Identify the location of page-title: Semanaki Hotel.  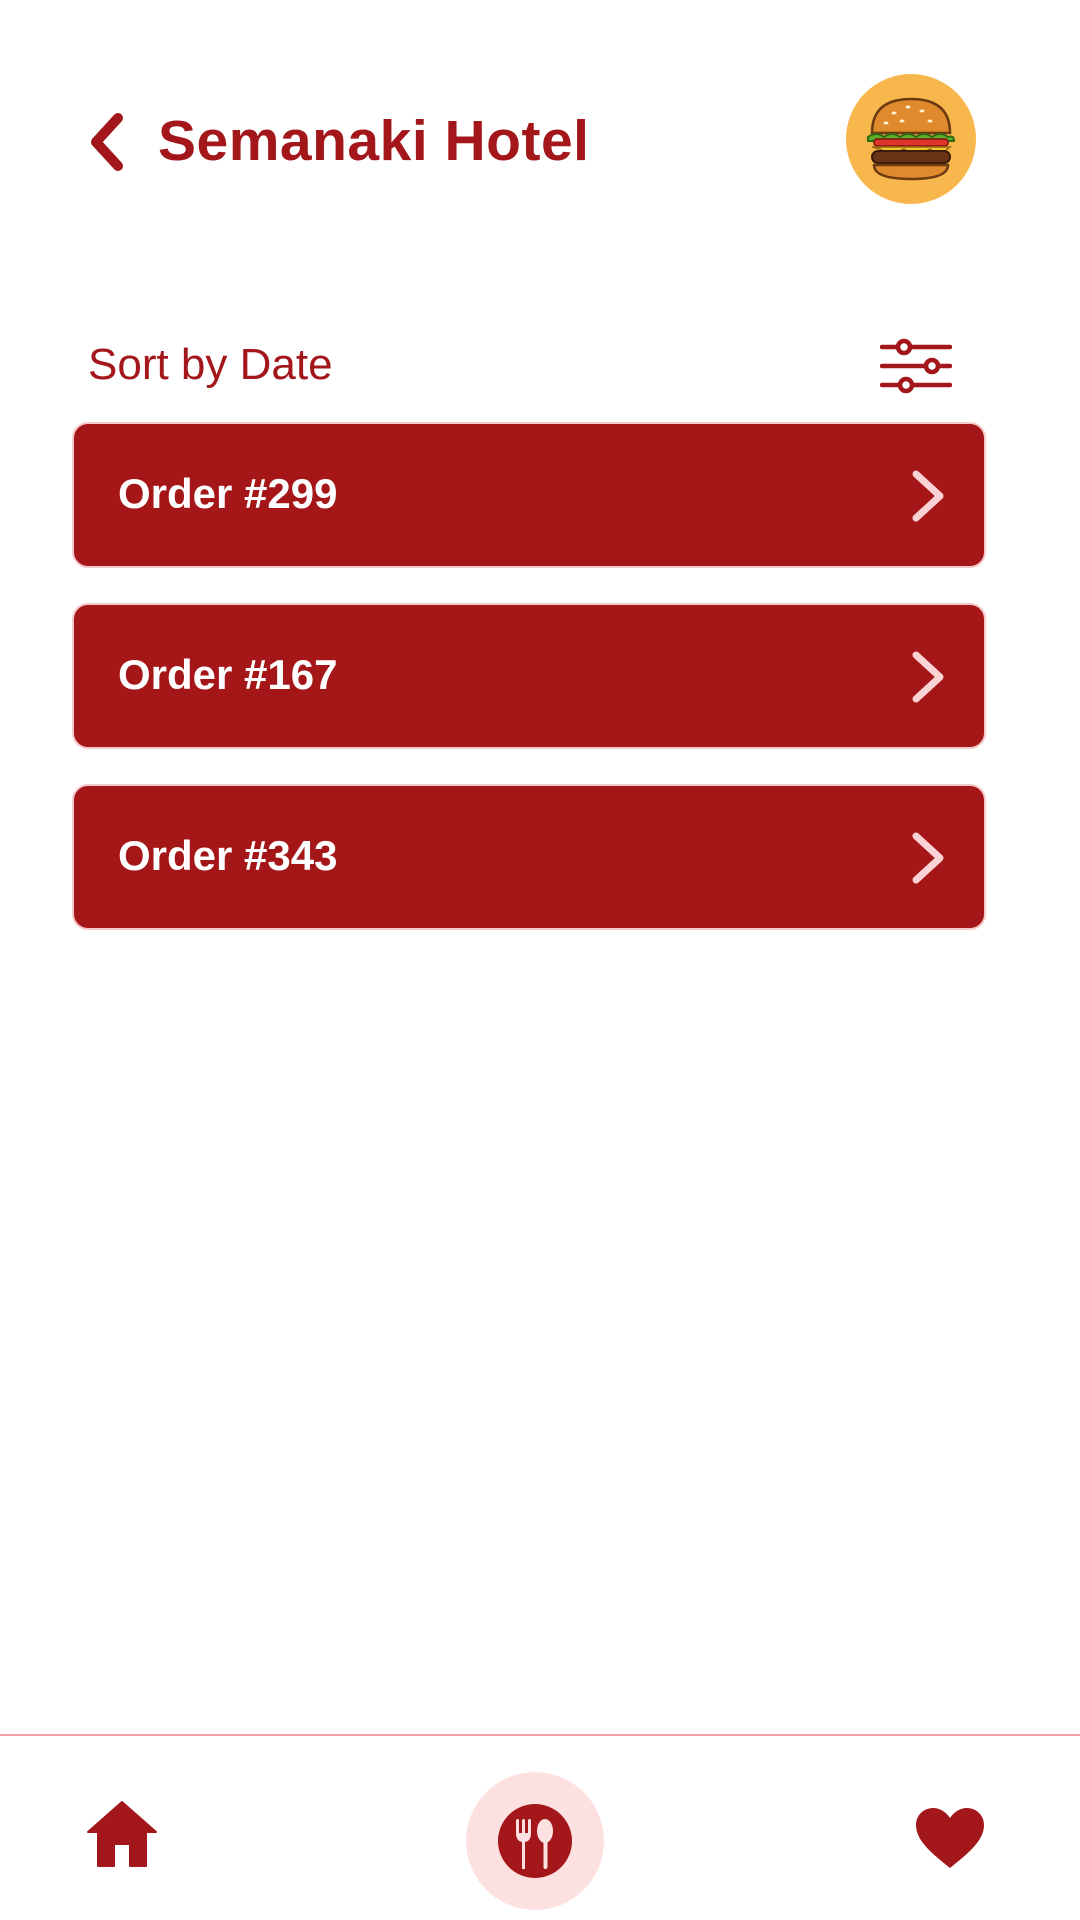
(374, 141).